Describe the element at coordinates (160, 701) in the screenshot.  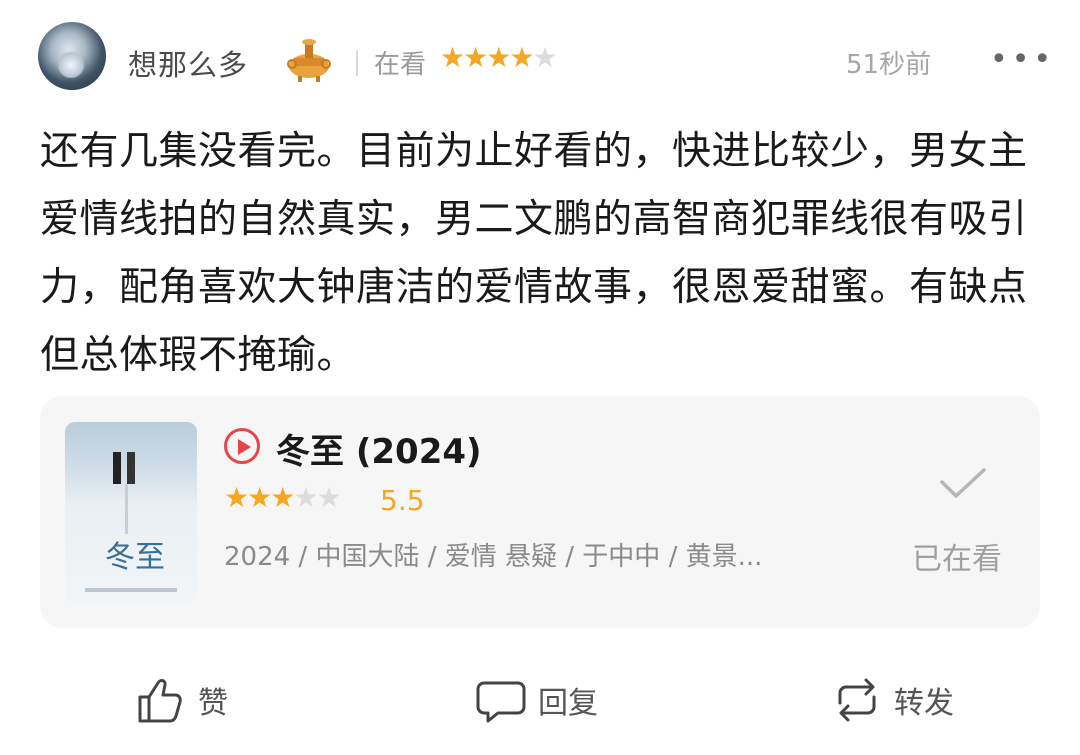
I see `thumbs-up-icon` at that location.